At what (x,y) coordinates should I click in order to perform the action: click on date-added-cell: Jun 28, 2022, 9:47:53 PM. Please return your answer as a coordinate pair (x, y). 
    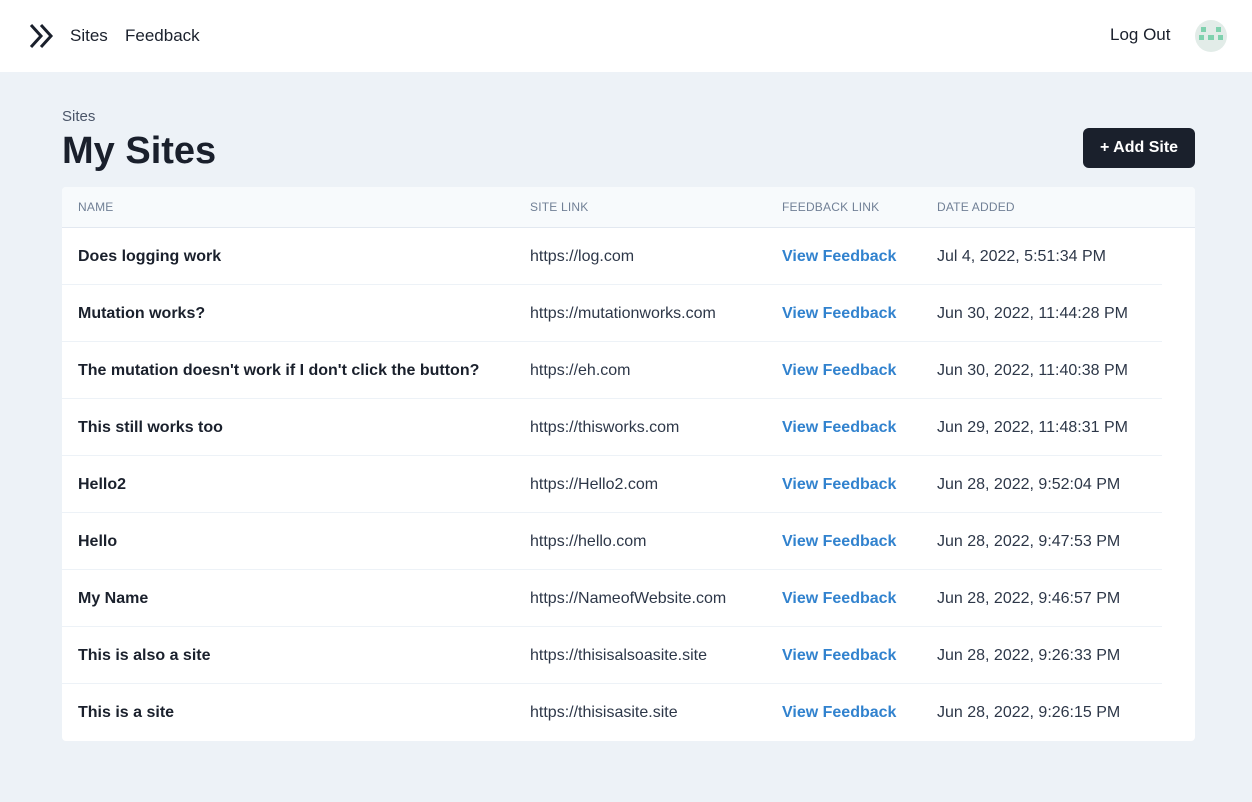
    Looking at the image, I should click on (1029, 541).